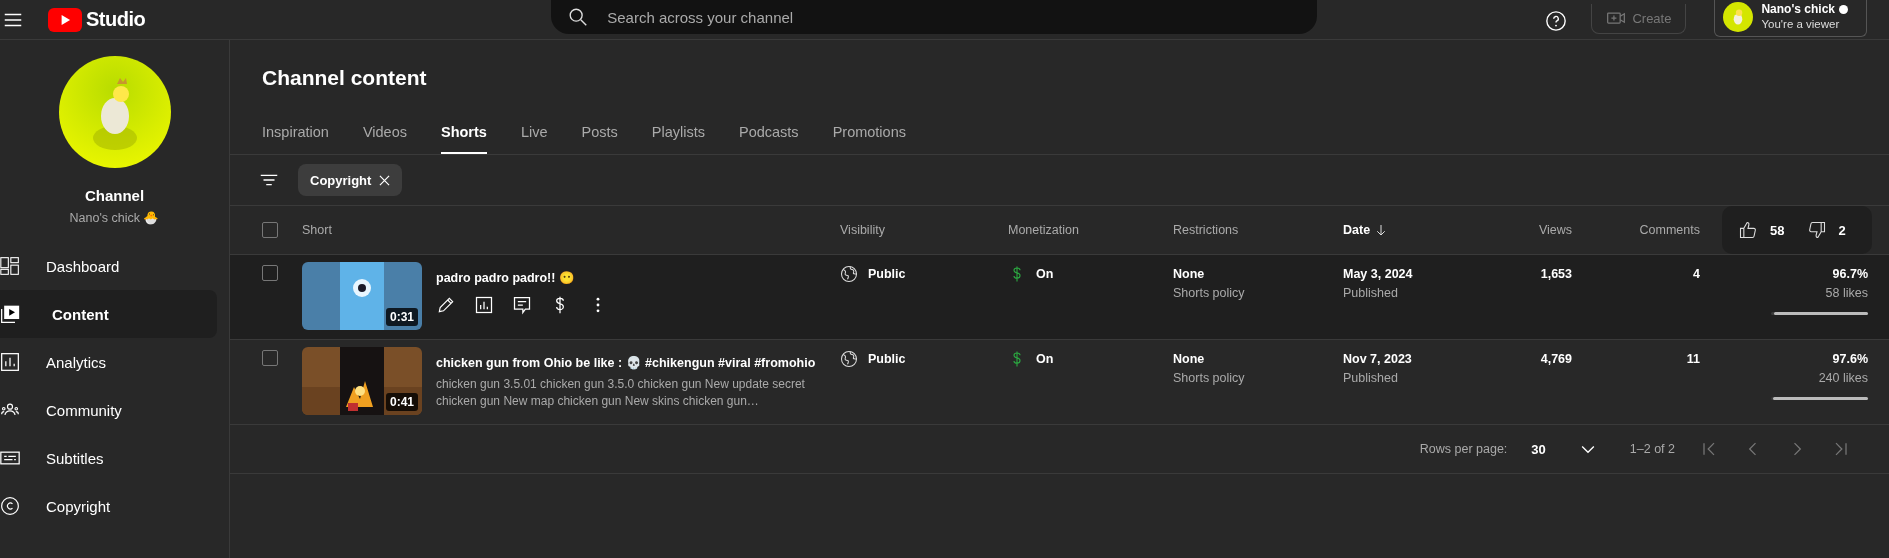 This screenshot has height=558, width=1889. I want to click on table-row: 0:31 padro padro padro!! 😶 Public On None Shorts policy May 3, 2024 Published 1,653 4 96.7% 58 likes, so click(1059, 297).